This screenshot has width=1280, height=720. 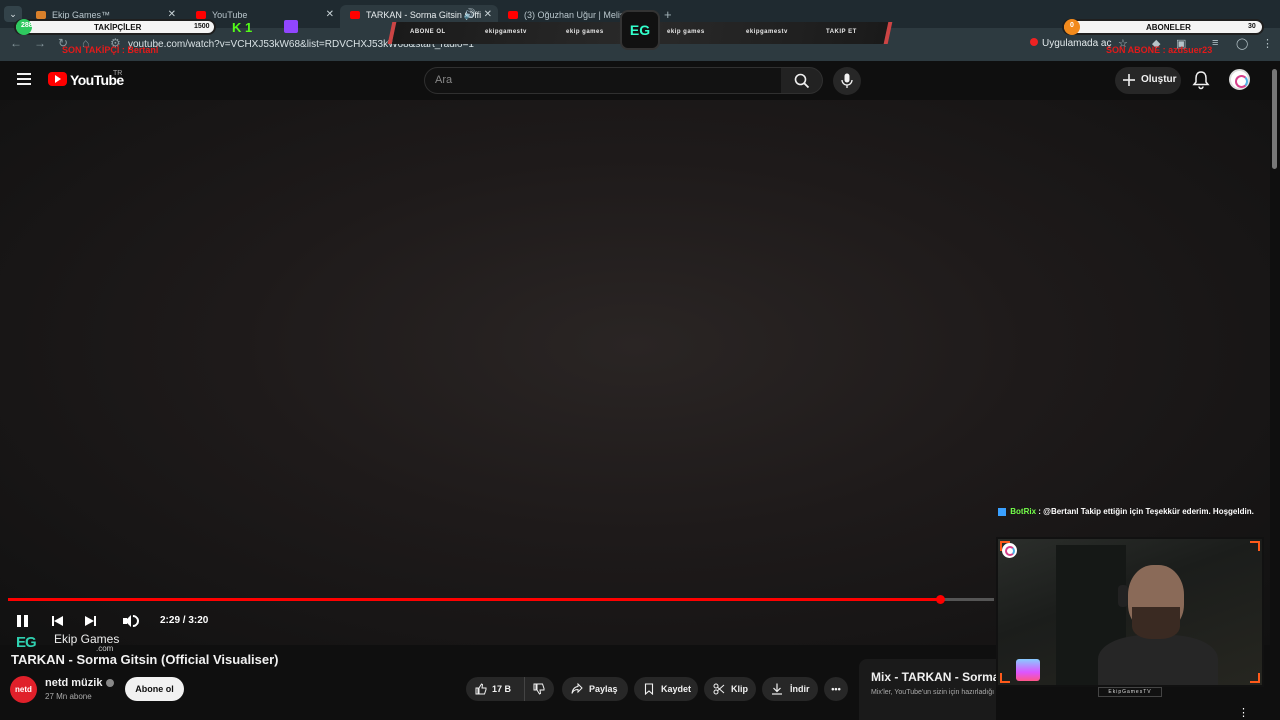 I want to click on ekip-games-logo-icon: EG, so click(x=26, y=642).